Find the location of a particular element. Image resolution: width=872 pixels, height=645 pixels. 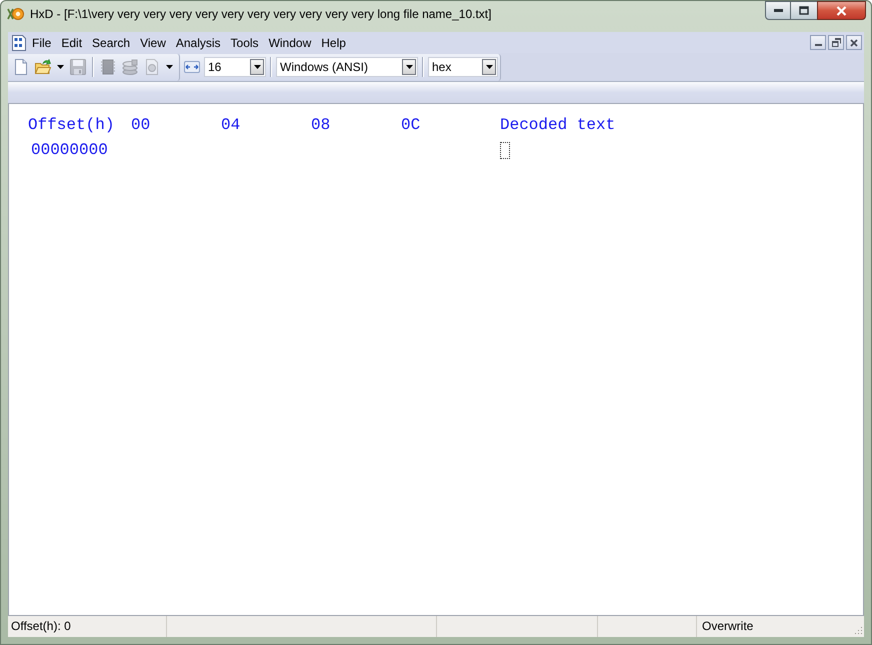

menu-item: Edit is located at coordinates (72, 43).